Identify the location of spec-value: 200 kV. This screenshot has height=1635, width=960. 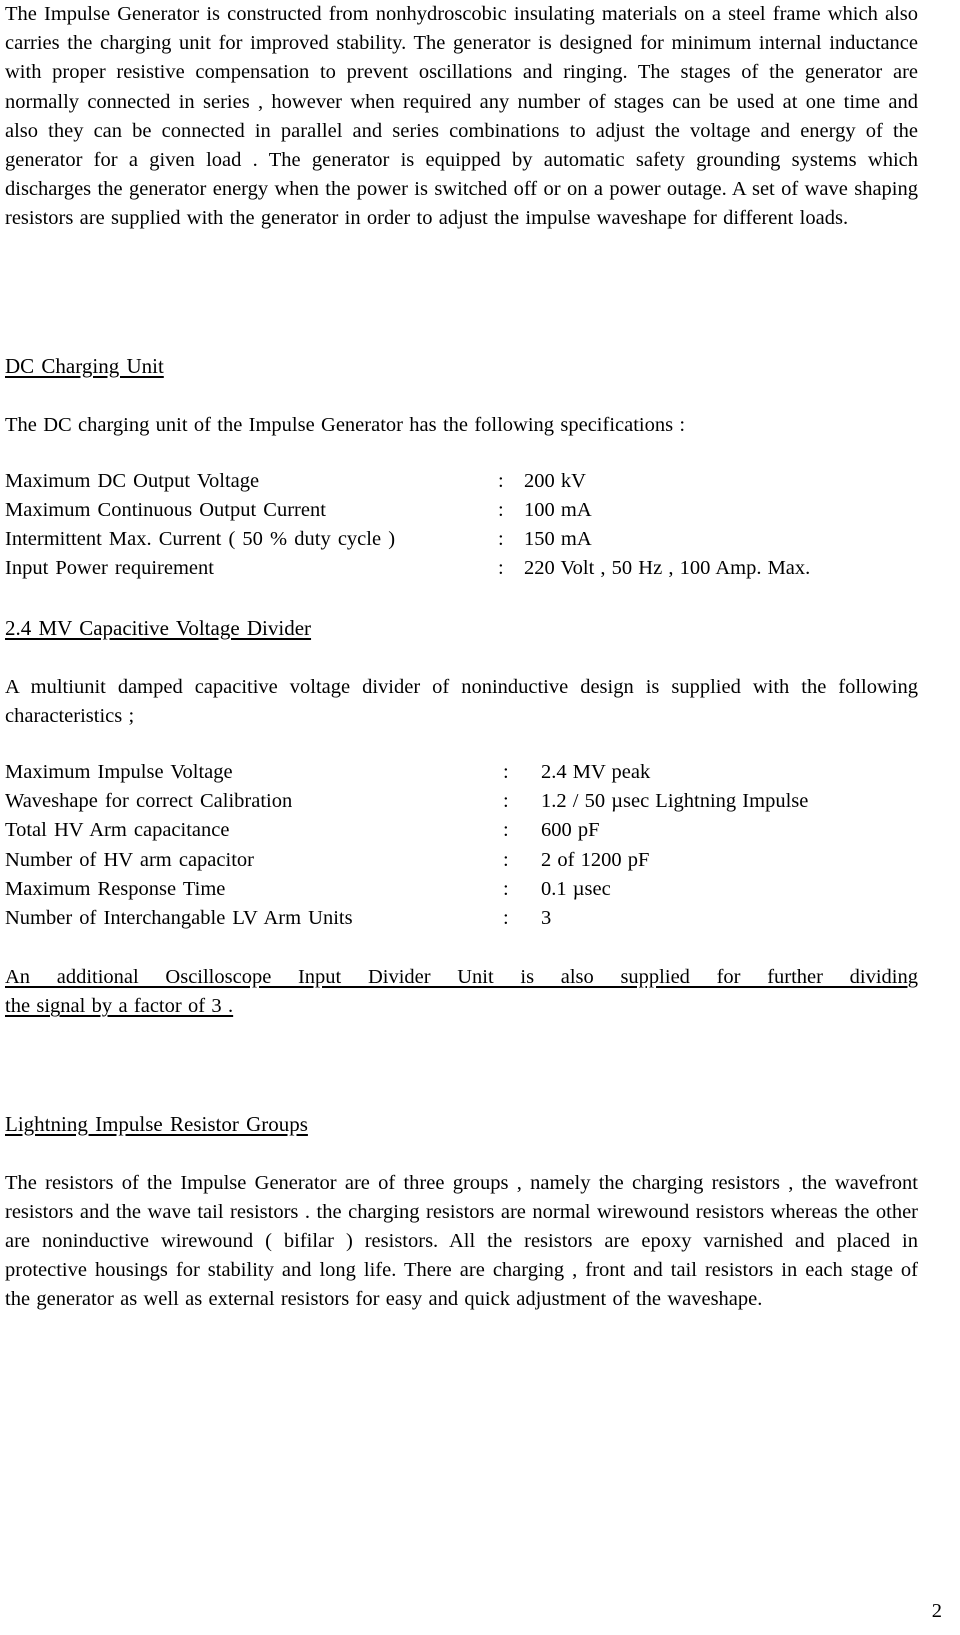
(555, 480).